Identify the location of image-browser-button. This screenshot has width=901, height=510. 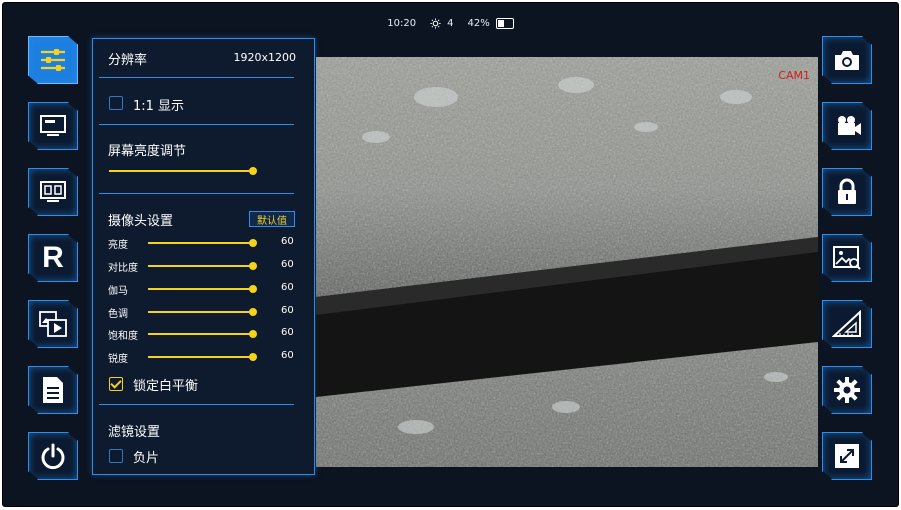
(847, 258).